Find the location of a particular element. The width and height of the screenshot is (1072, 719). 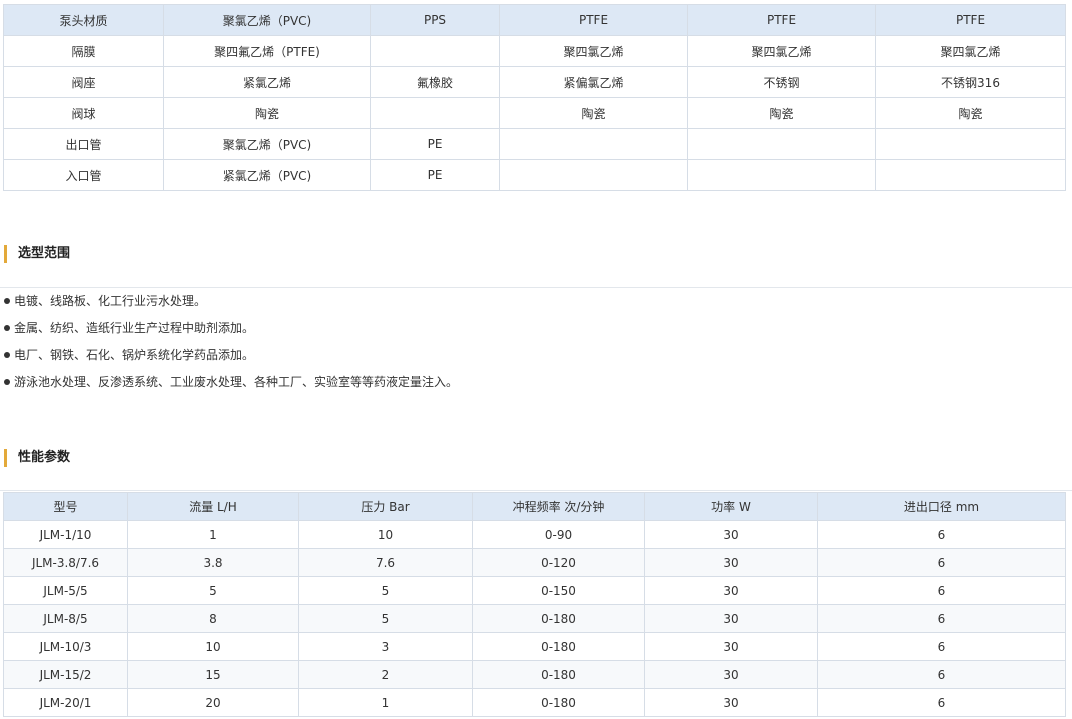

table-cell: 2 is located at coordinates (385, 674).